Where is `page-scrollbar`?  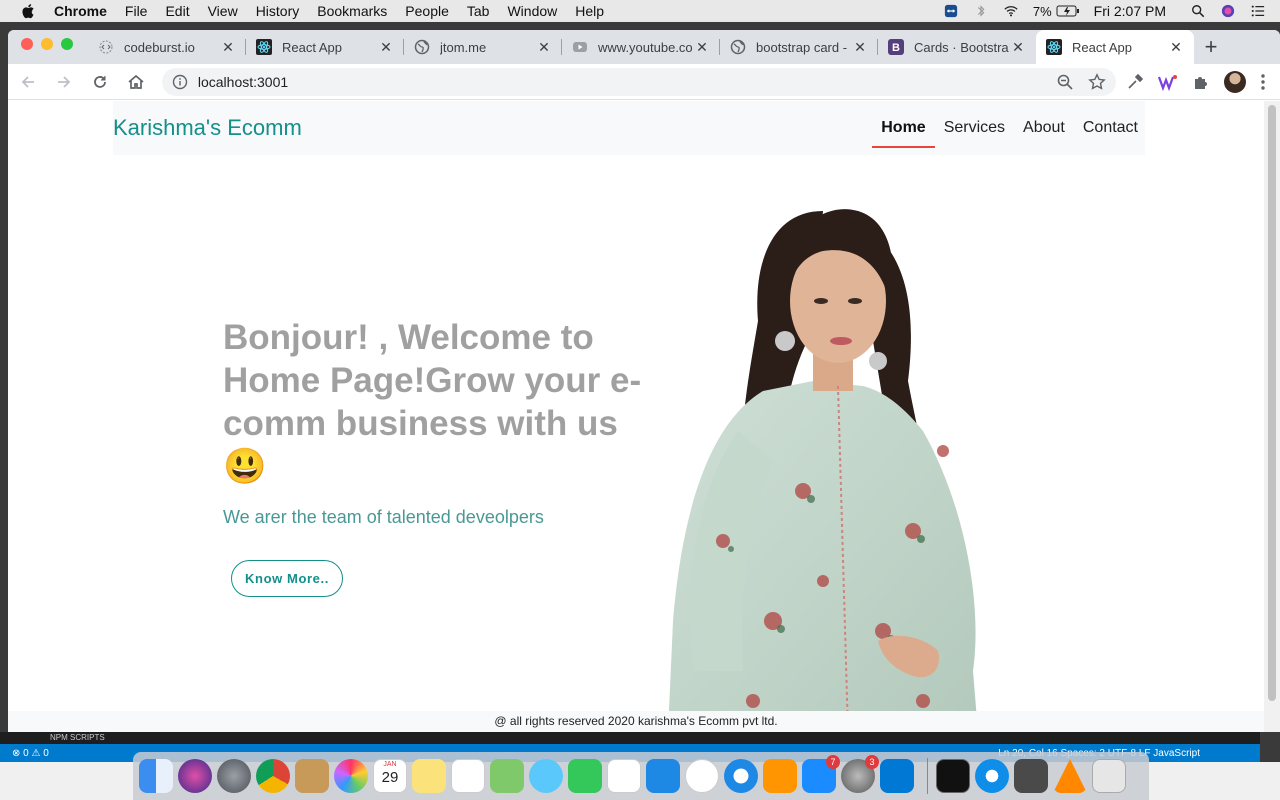 page-scrollbar is located at coordinates (1272, 416).